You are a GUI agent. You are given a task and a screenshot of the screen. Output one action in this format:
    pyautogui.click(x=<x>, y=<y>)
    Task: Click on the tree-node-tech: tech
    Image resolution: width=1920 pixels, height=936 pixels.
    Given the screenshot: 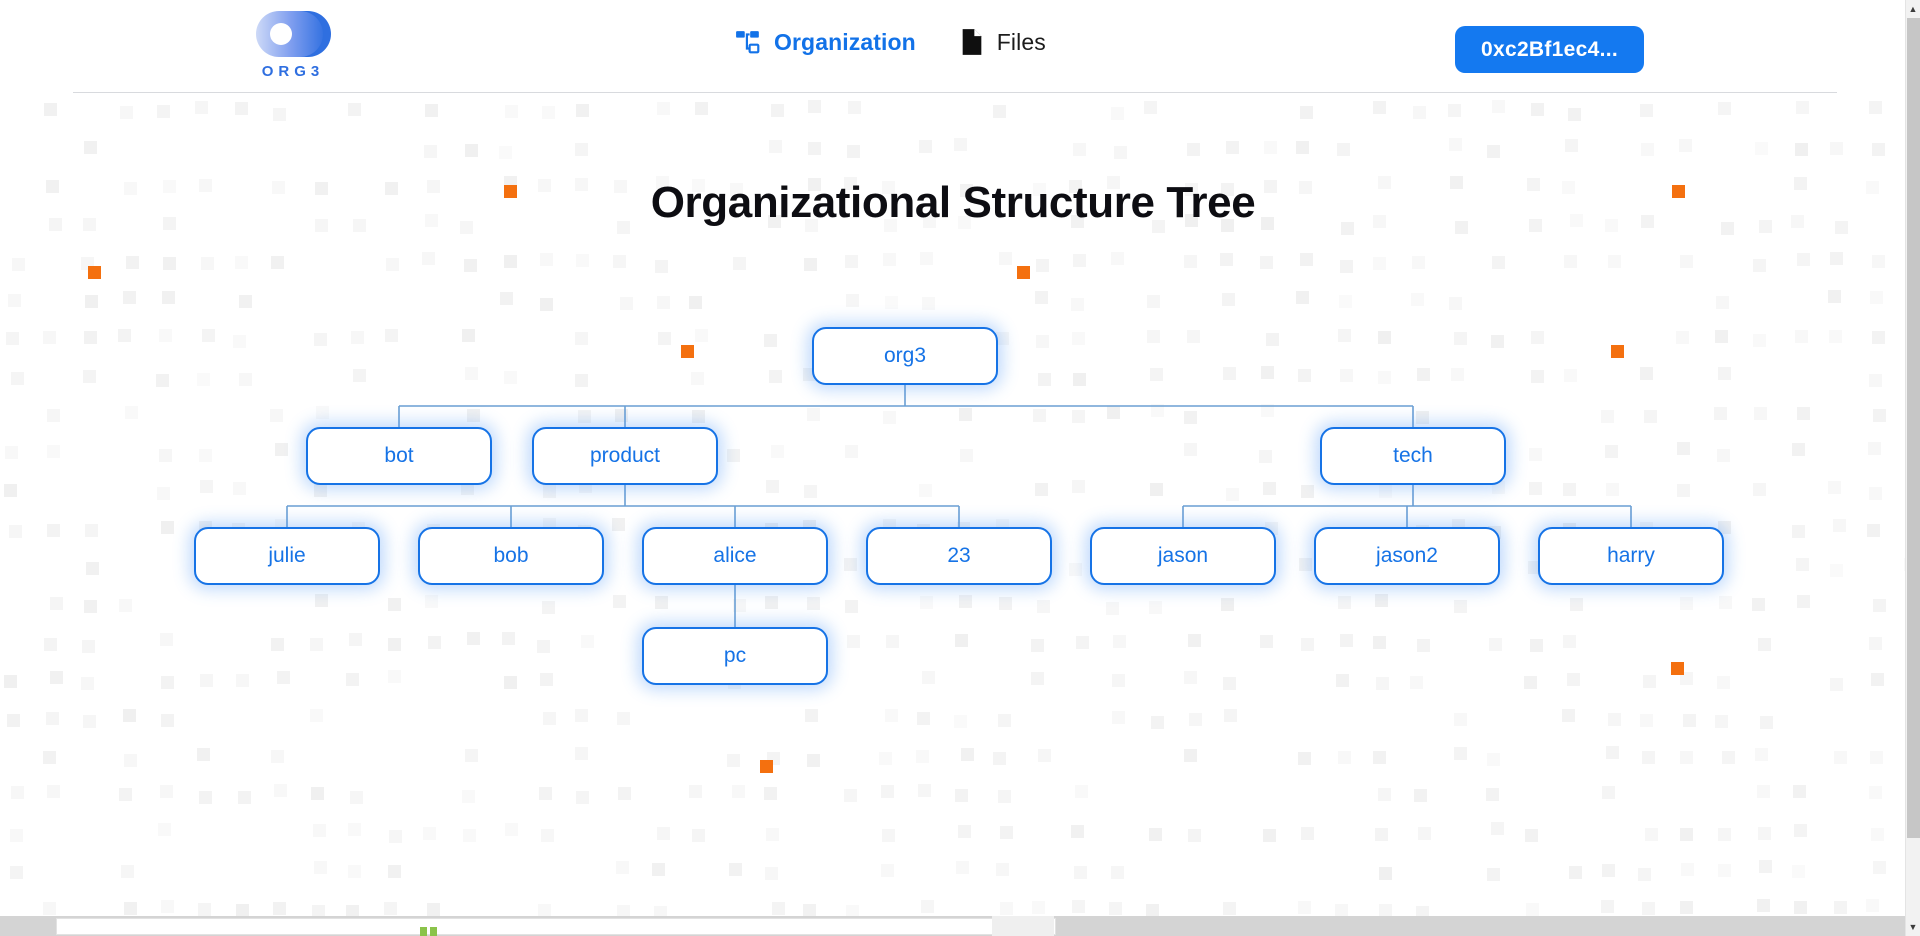 What is the action you would take?
    pyautogui.click(x=1413, y=456)
    